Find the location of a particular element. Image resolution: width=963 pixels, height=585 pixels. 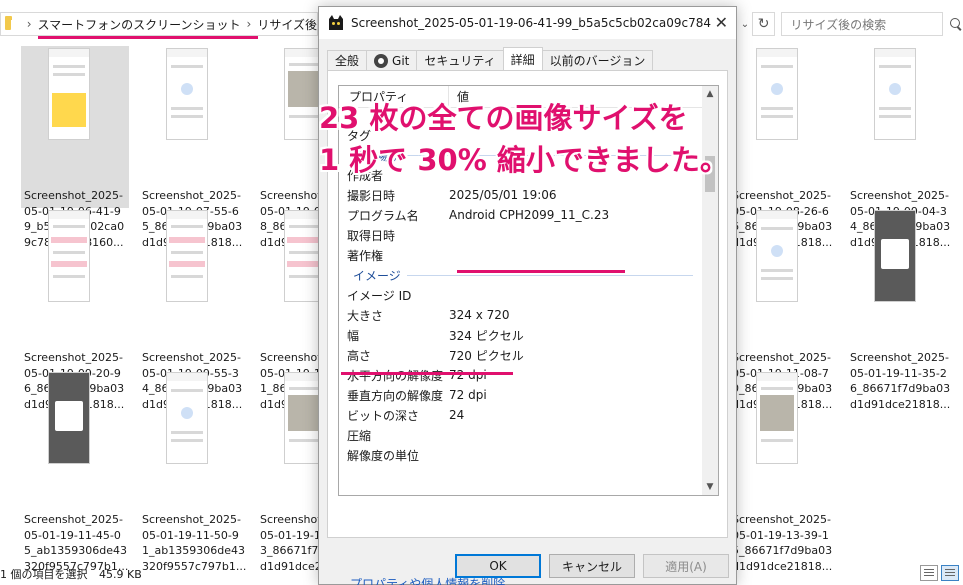

ok-button: OK is located at coordinates (498, 566).